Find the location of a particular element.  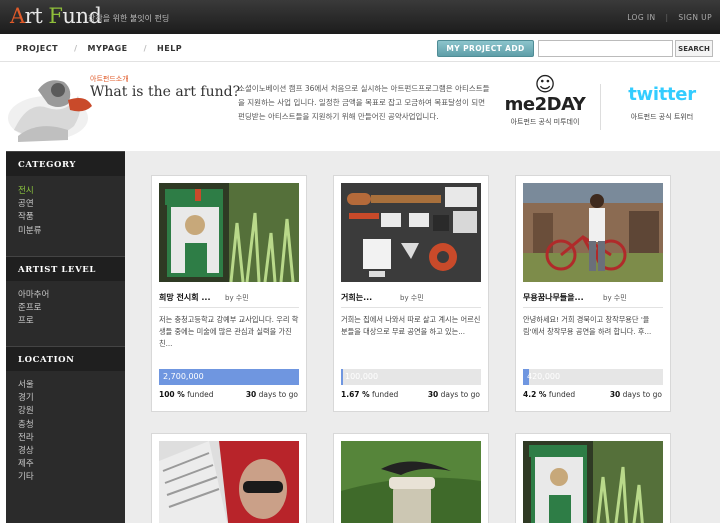

location-heading: LOCATION is located at coordinates (65, 358).